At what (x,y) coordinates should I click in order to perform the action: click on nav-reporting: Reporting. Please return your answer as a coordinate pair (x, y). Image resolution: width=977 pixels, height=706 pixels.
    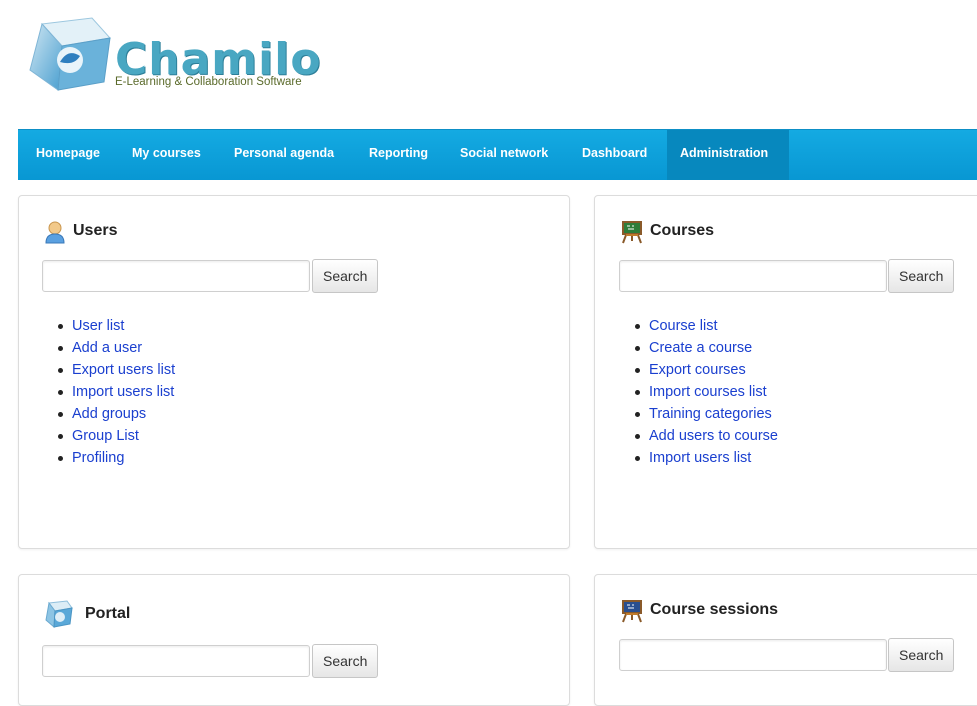
    Looking at the image, I should click on (398, 155).